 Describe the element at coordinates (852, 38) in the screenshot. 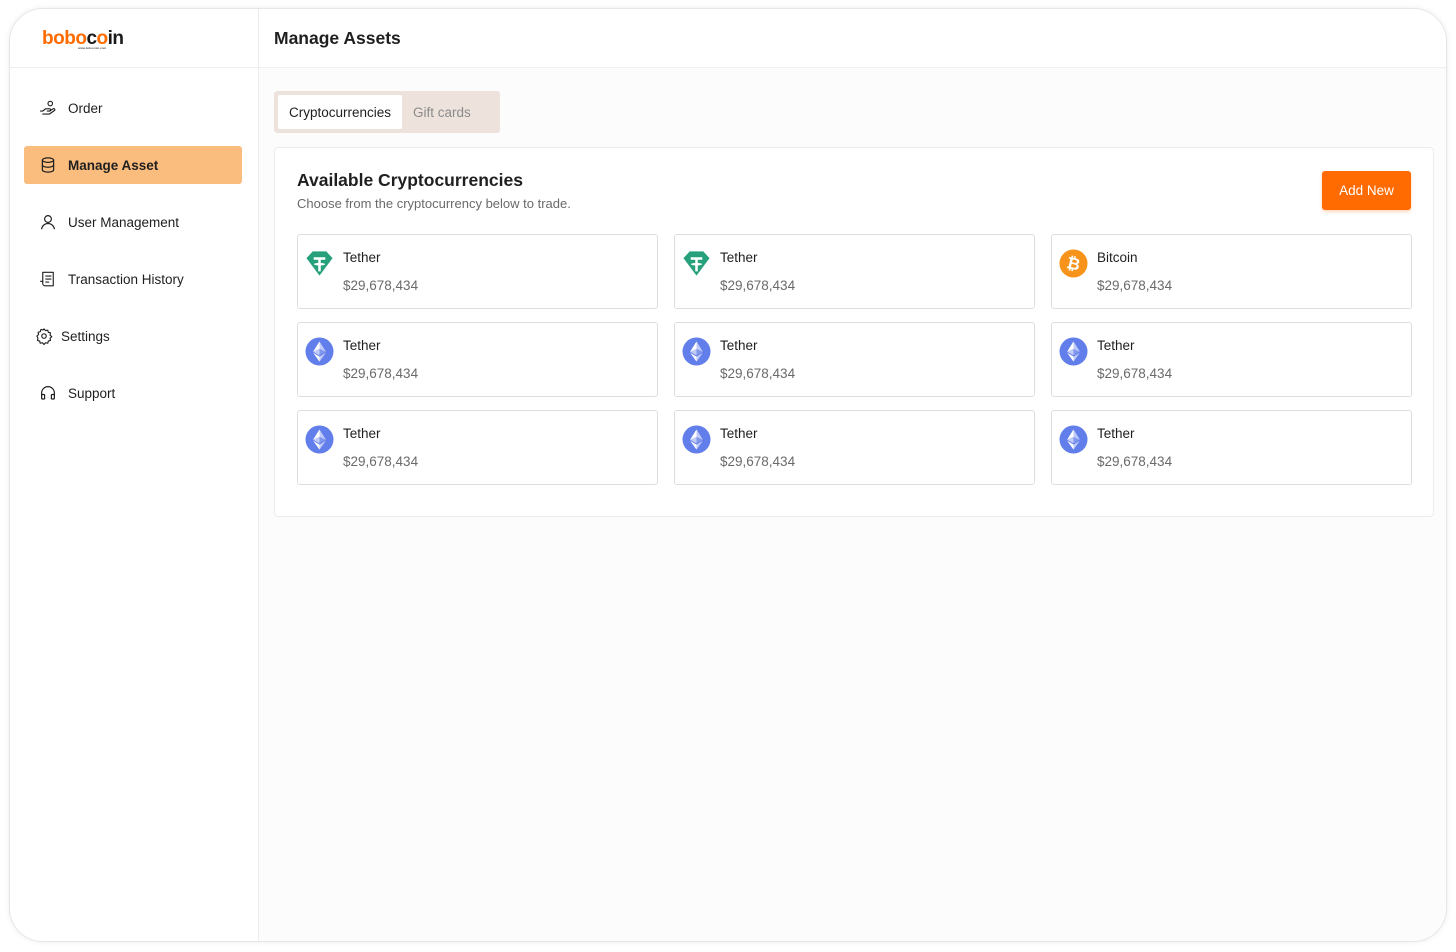

I see `top-bar: Manage Assets` at that location.